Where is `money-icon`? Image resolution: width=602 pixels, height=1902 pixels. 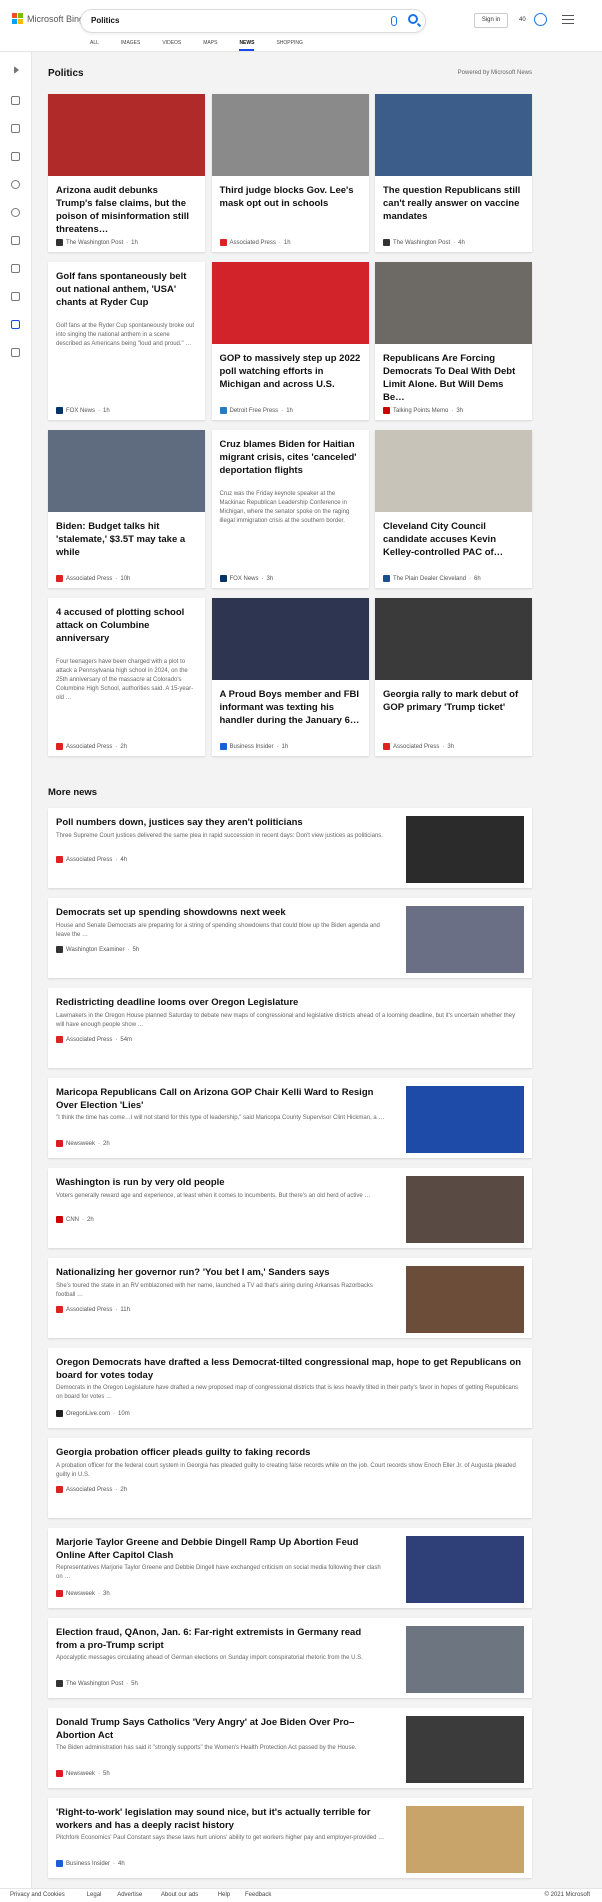 money-icon is located at coordinates (15, 352).